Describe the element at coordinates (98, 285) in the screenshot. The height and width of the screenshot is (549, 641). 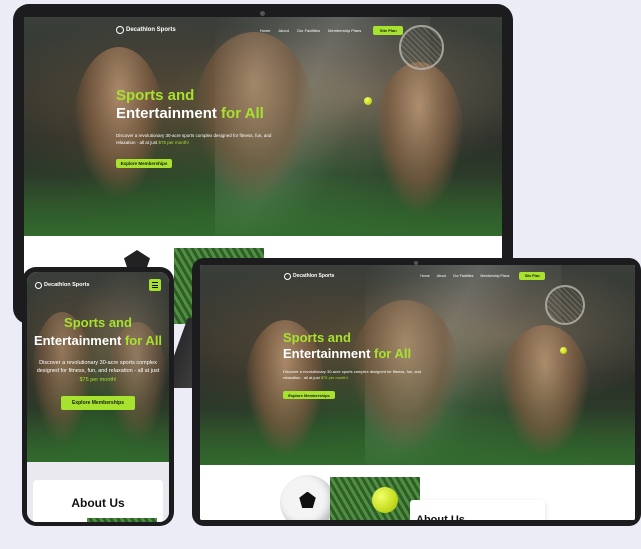
I see `top-navigation: Decathlon Sports` at that location.